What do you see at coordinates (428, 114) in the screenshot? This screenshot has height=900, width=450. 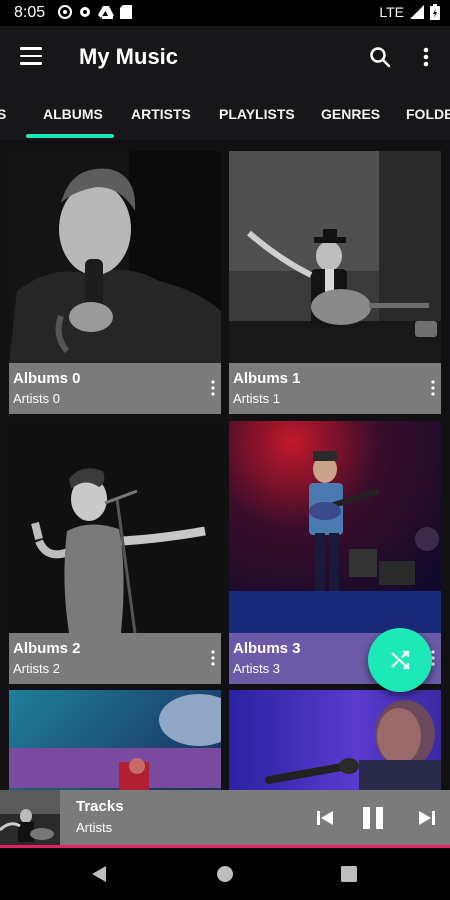 I see `tab-folders: FOLDERS` at bounding box center [428, 114].